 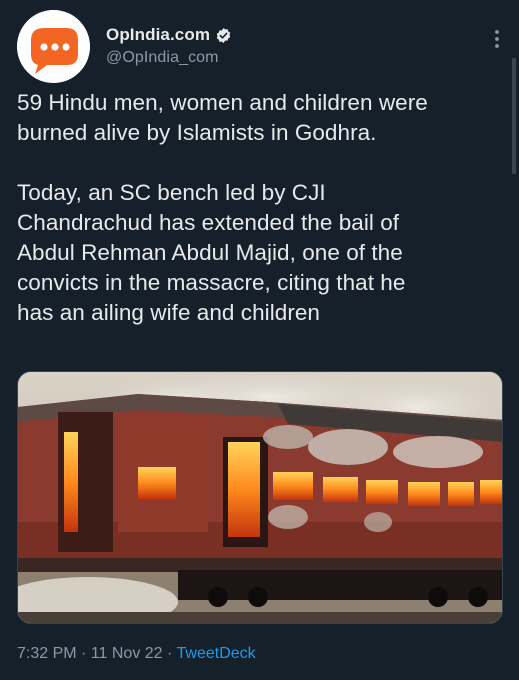 I want to click on tweet-text-line: has an ailing wife and children, so click(x=168, y=312).